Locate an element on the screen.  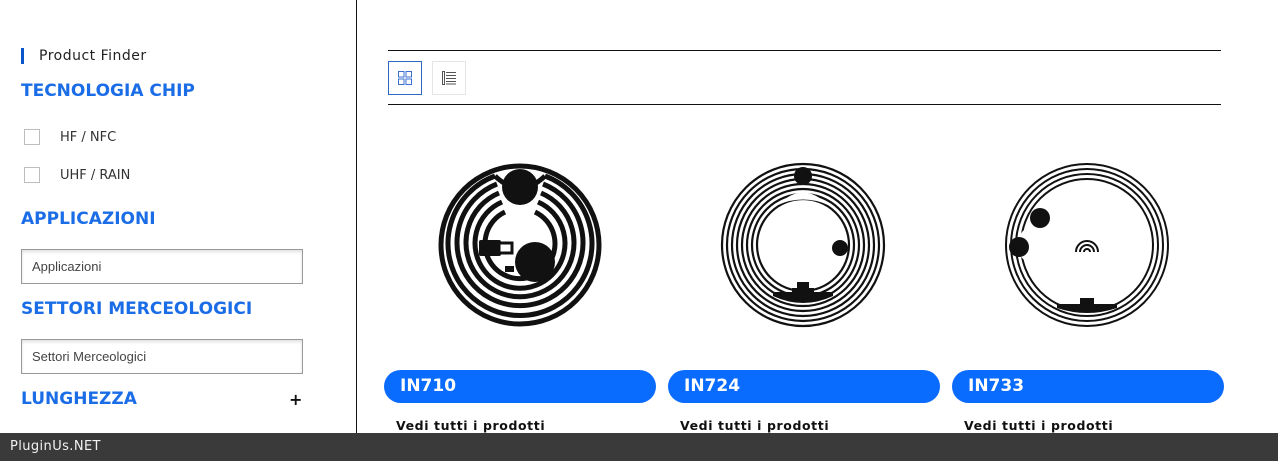
applicazioni-title: APPLICAZIONI is located at coordinates (88, 219).